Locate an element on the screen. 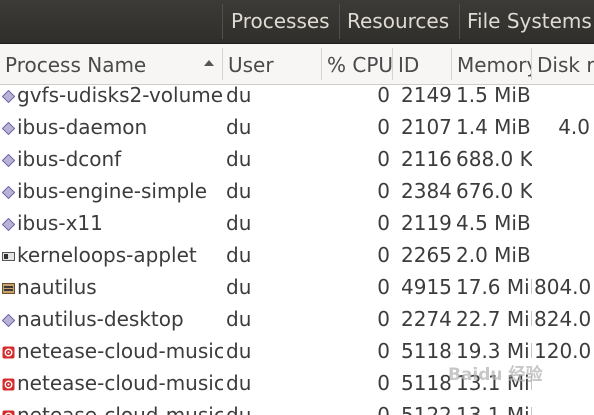  process-id: 2274 is located at coordinates (426, 319).